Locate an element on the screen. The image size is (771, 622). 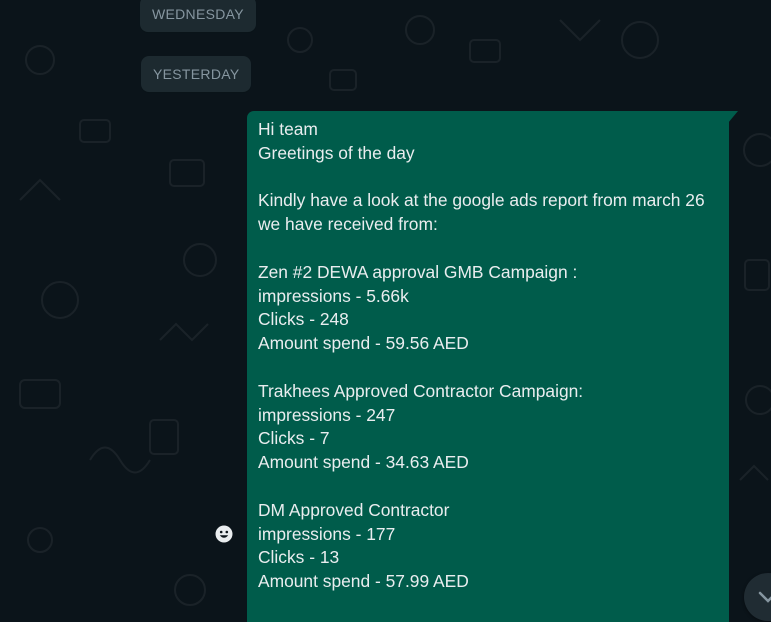
bubble-tail is located at coordinates (733, 117).